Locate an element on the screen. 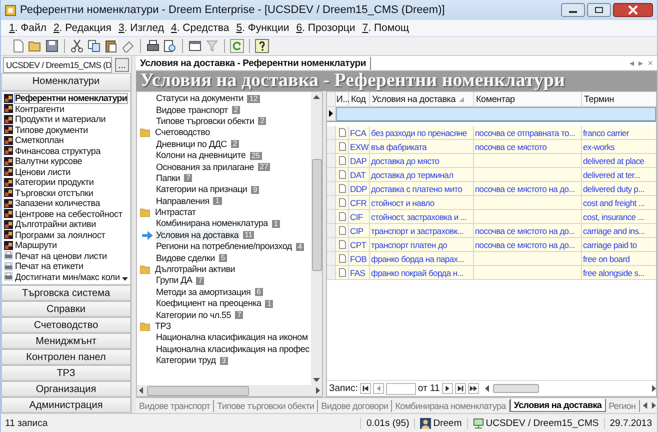  tab: Видове договори is located at coordinates (355, 406).